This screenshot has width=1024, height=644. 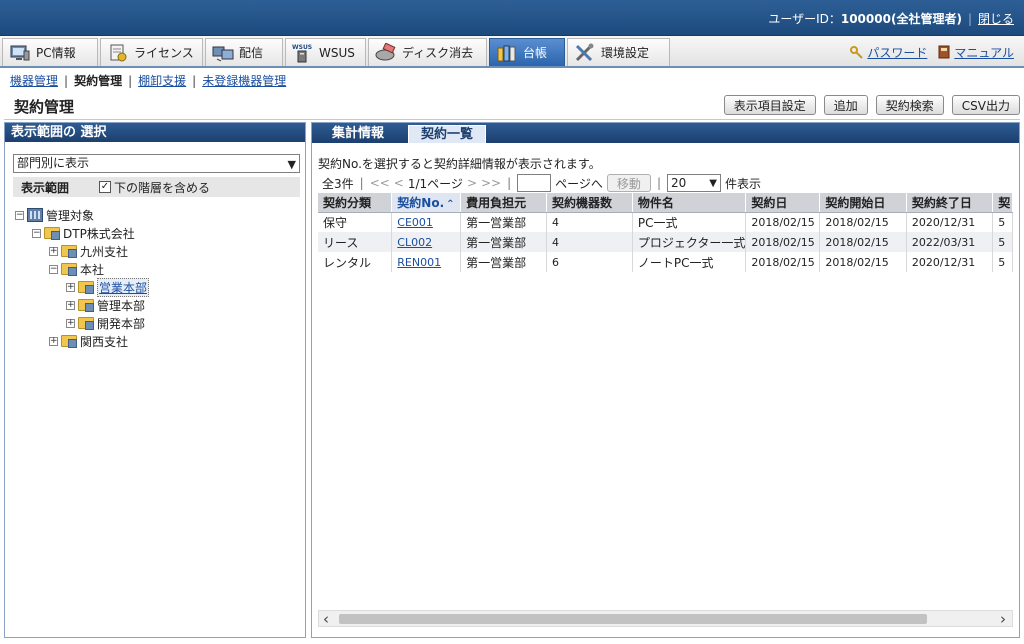 I want to click on tree-node-sales: + 営業本部, so click(x=108, y=287).